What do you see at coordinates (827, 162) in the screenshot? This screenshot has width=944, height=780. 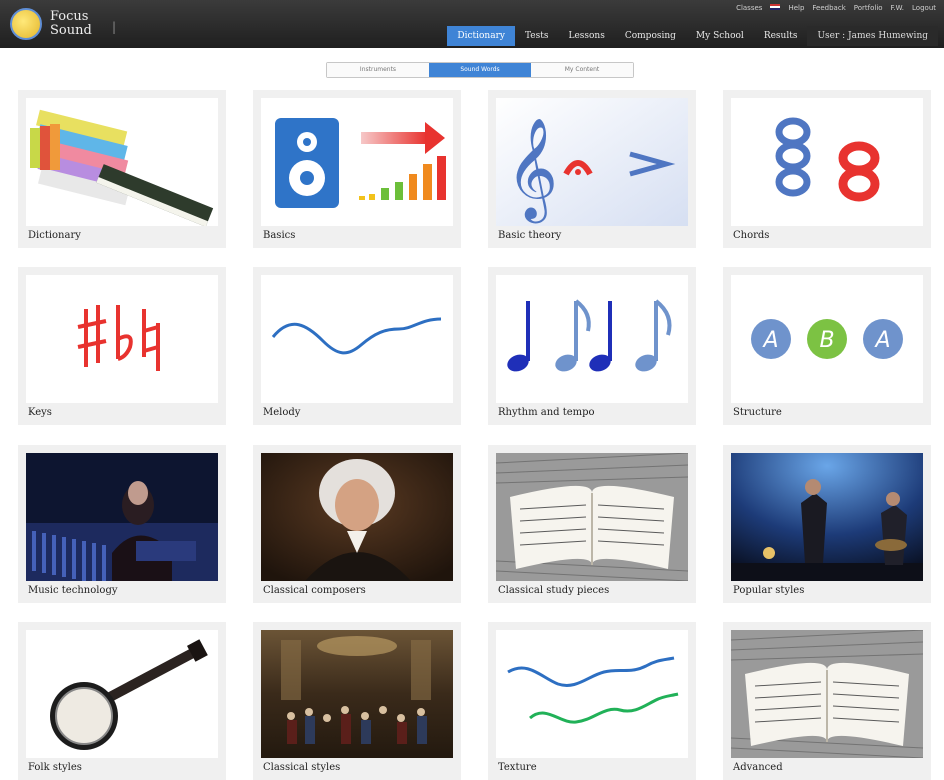 I see `chord-icon` at bounding box center [827, 162].